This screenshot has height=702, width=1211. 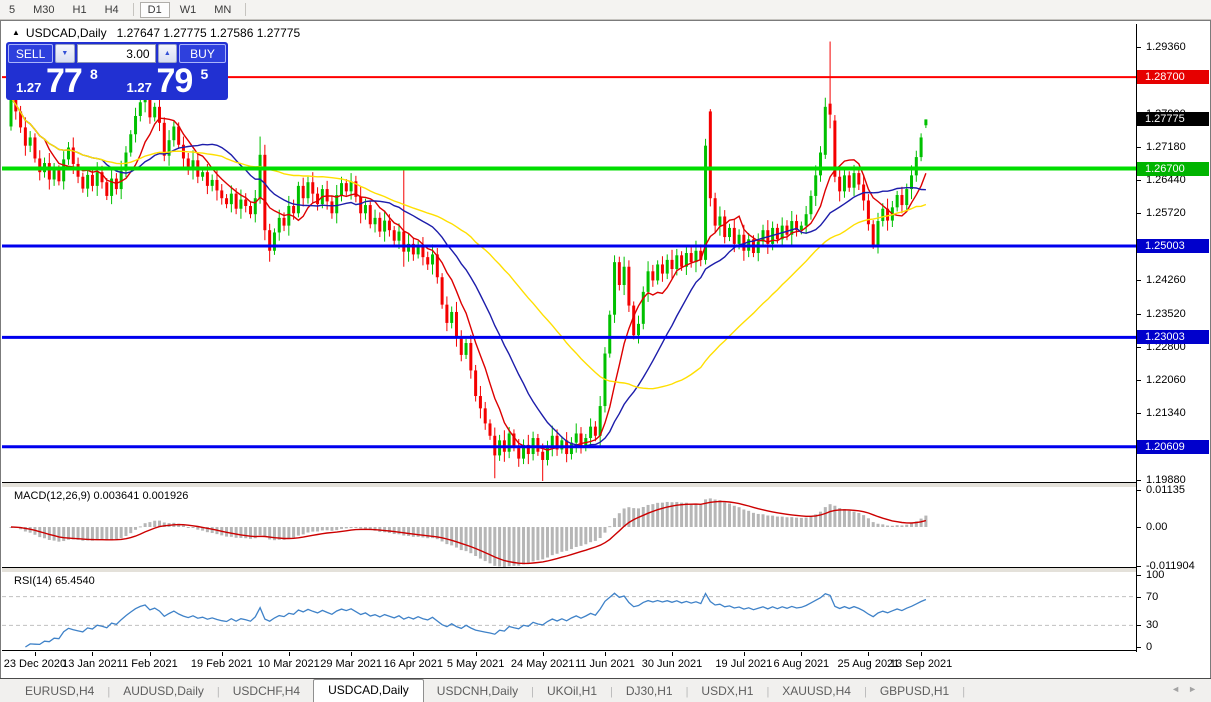 I want to click on price-axis-label: 1.22060, so click(x=1166, y=380).